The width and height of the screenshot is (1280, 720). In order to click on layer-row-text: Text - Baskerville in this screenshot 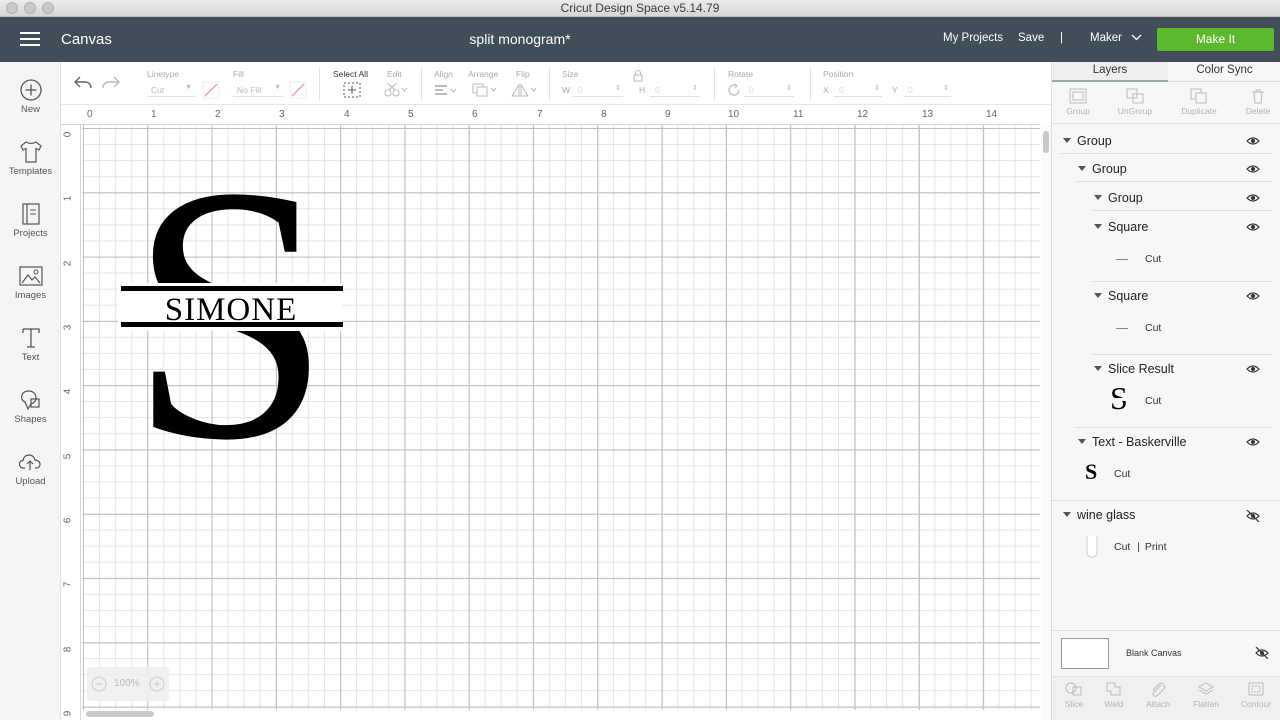, I will do `click(1174, 442)`.